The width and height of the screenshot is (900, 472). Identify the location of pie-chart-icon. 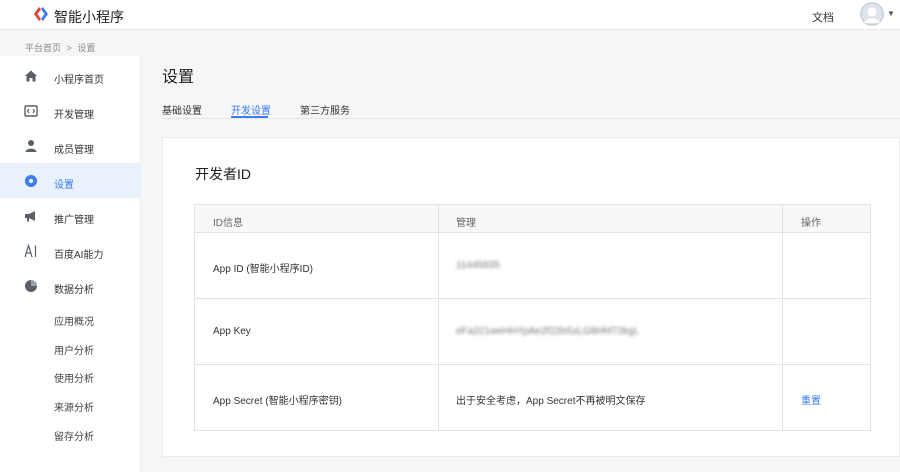
(31, 286).